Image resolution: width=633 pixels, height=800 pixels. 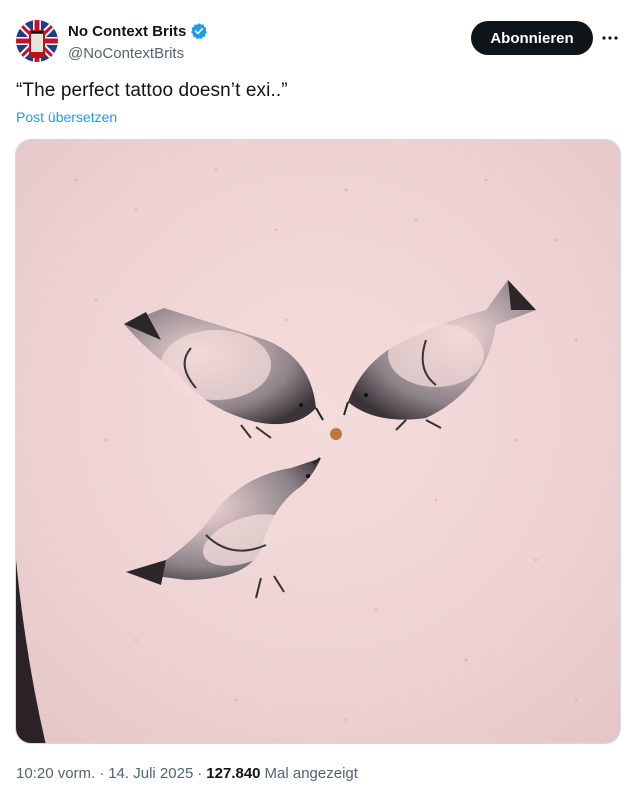 I want to click on verified-badge-icon, so click(x=199, y=31).